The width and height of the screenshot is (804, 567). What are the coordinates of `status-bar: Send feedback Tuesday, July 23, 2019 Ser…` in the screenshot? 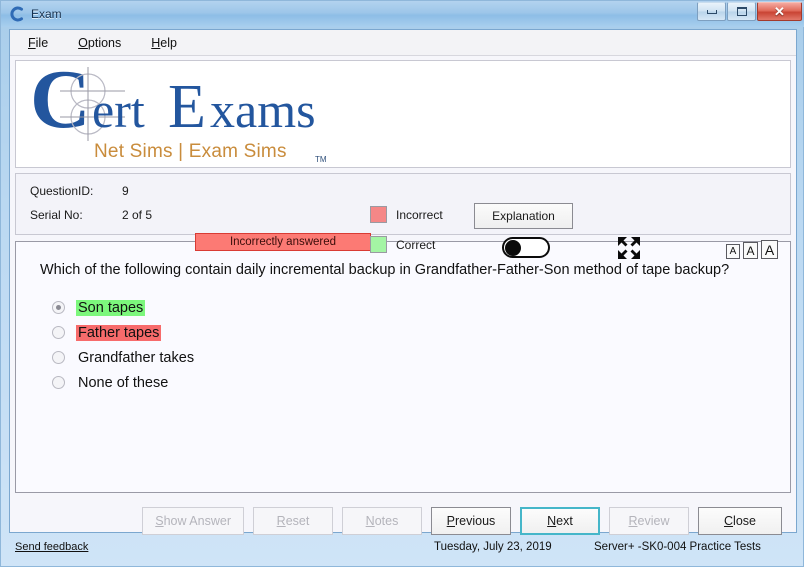 It's located at (403, 547).